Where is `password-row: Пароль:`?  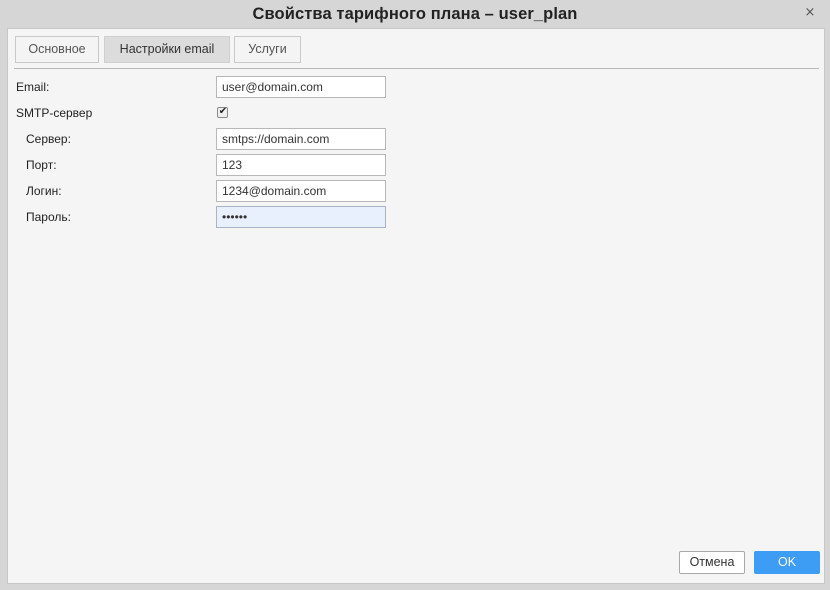 password-row: Пароль: is located at coordinates (416, 217).